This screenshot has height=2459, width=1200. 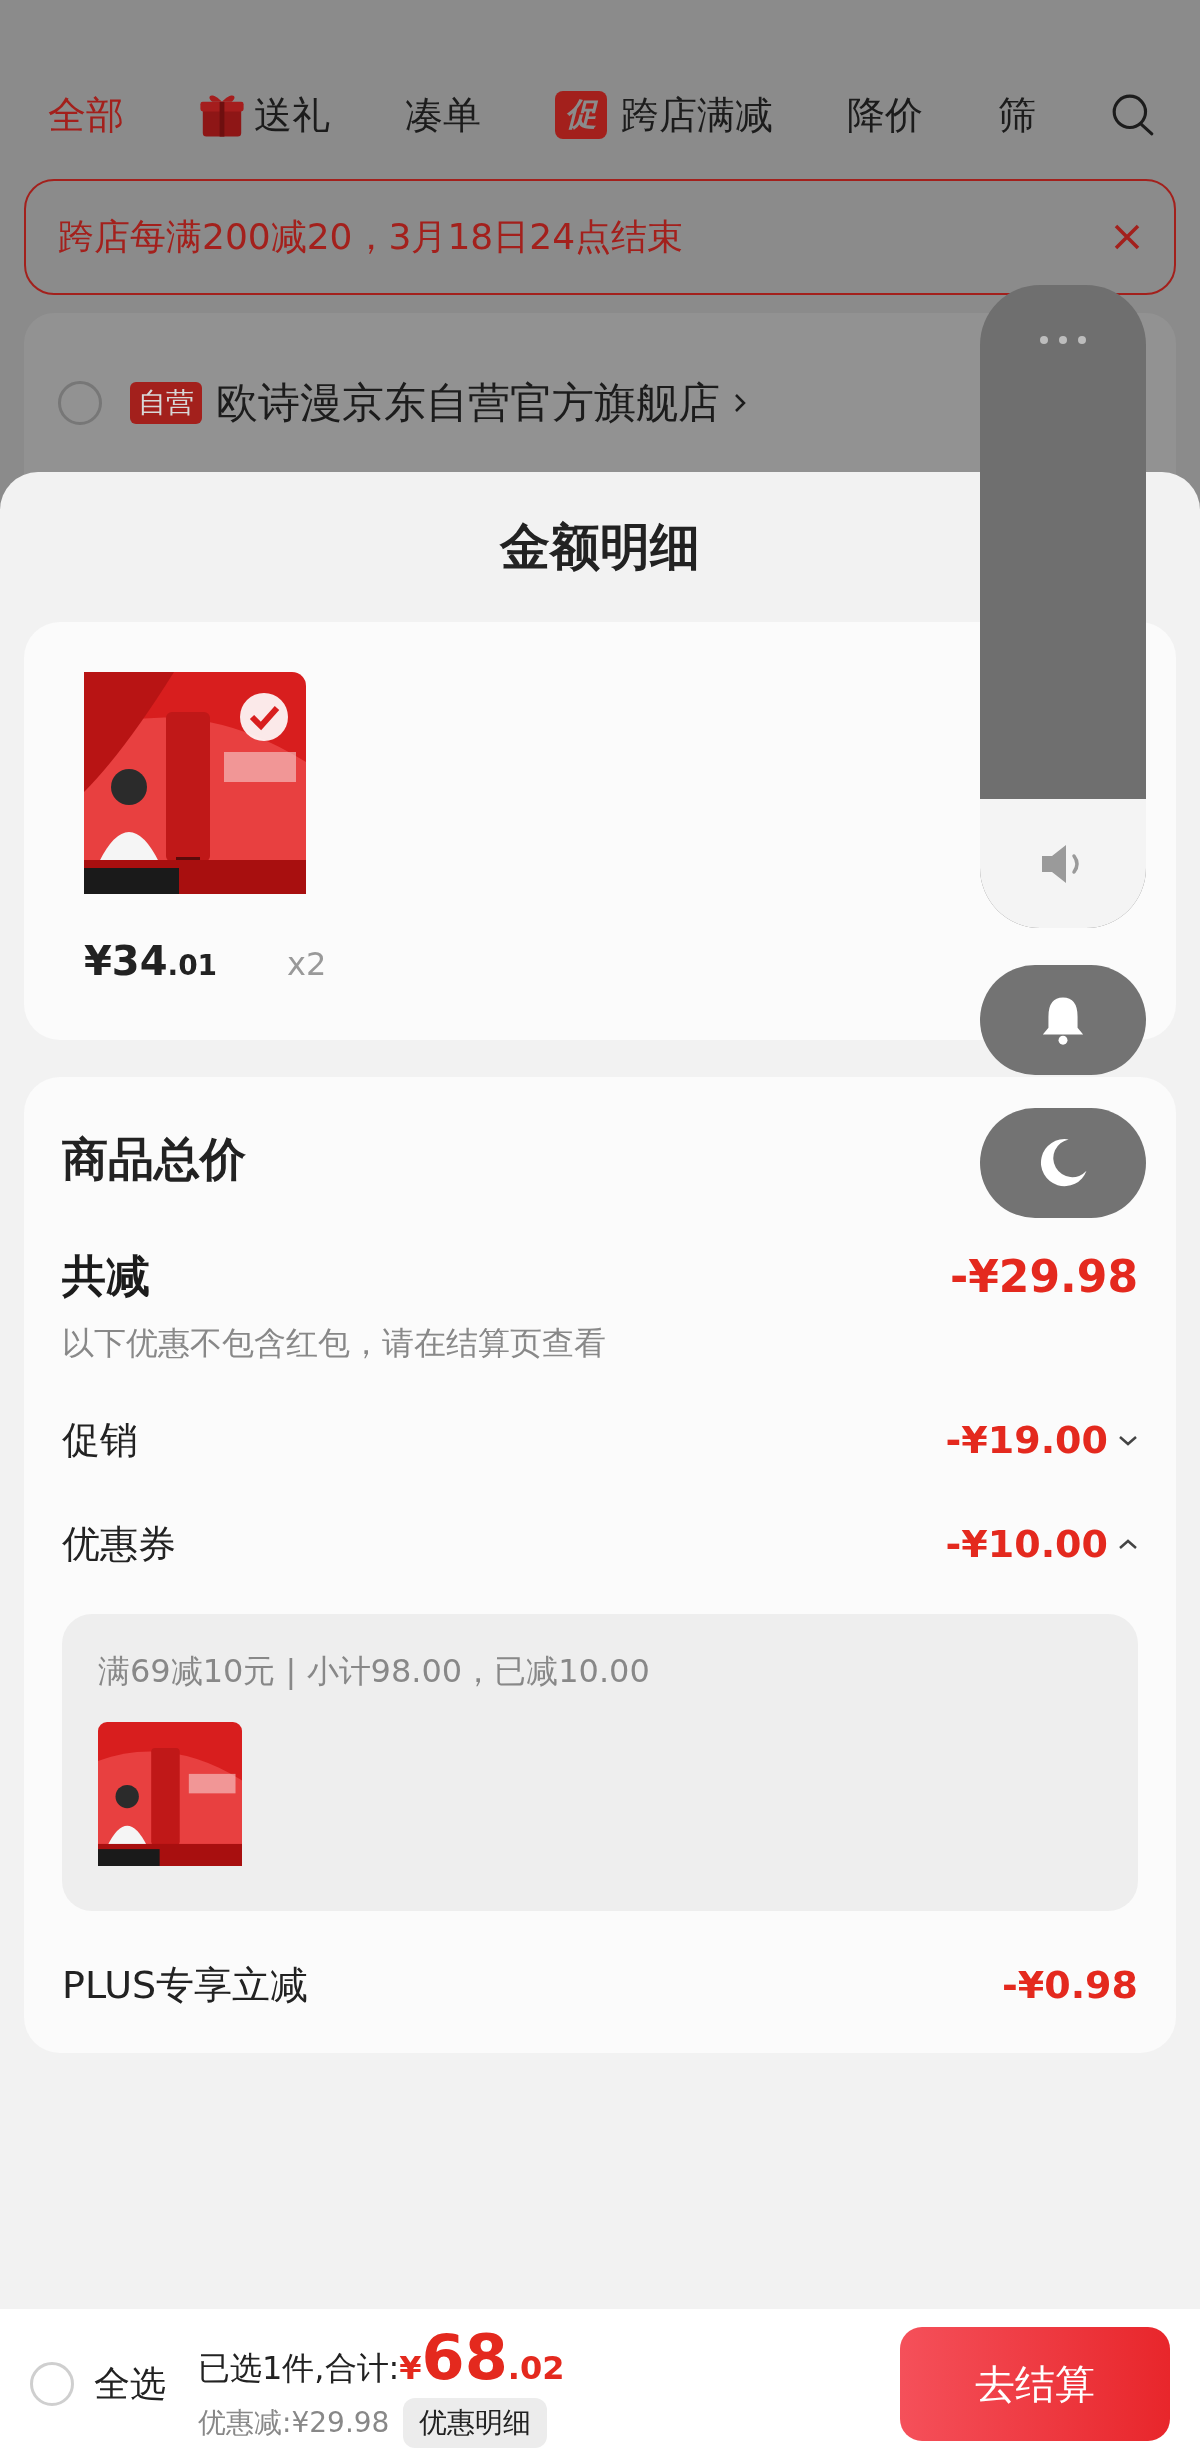 What do you see at coordinates (119, 1544) in the screenshot?
I see `discount-item-label: 优惠券` at bounding box center [119, 1544].